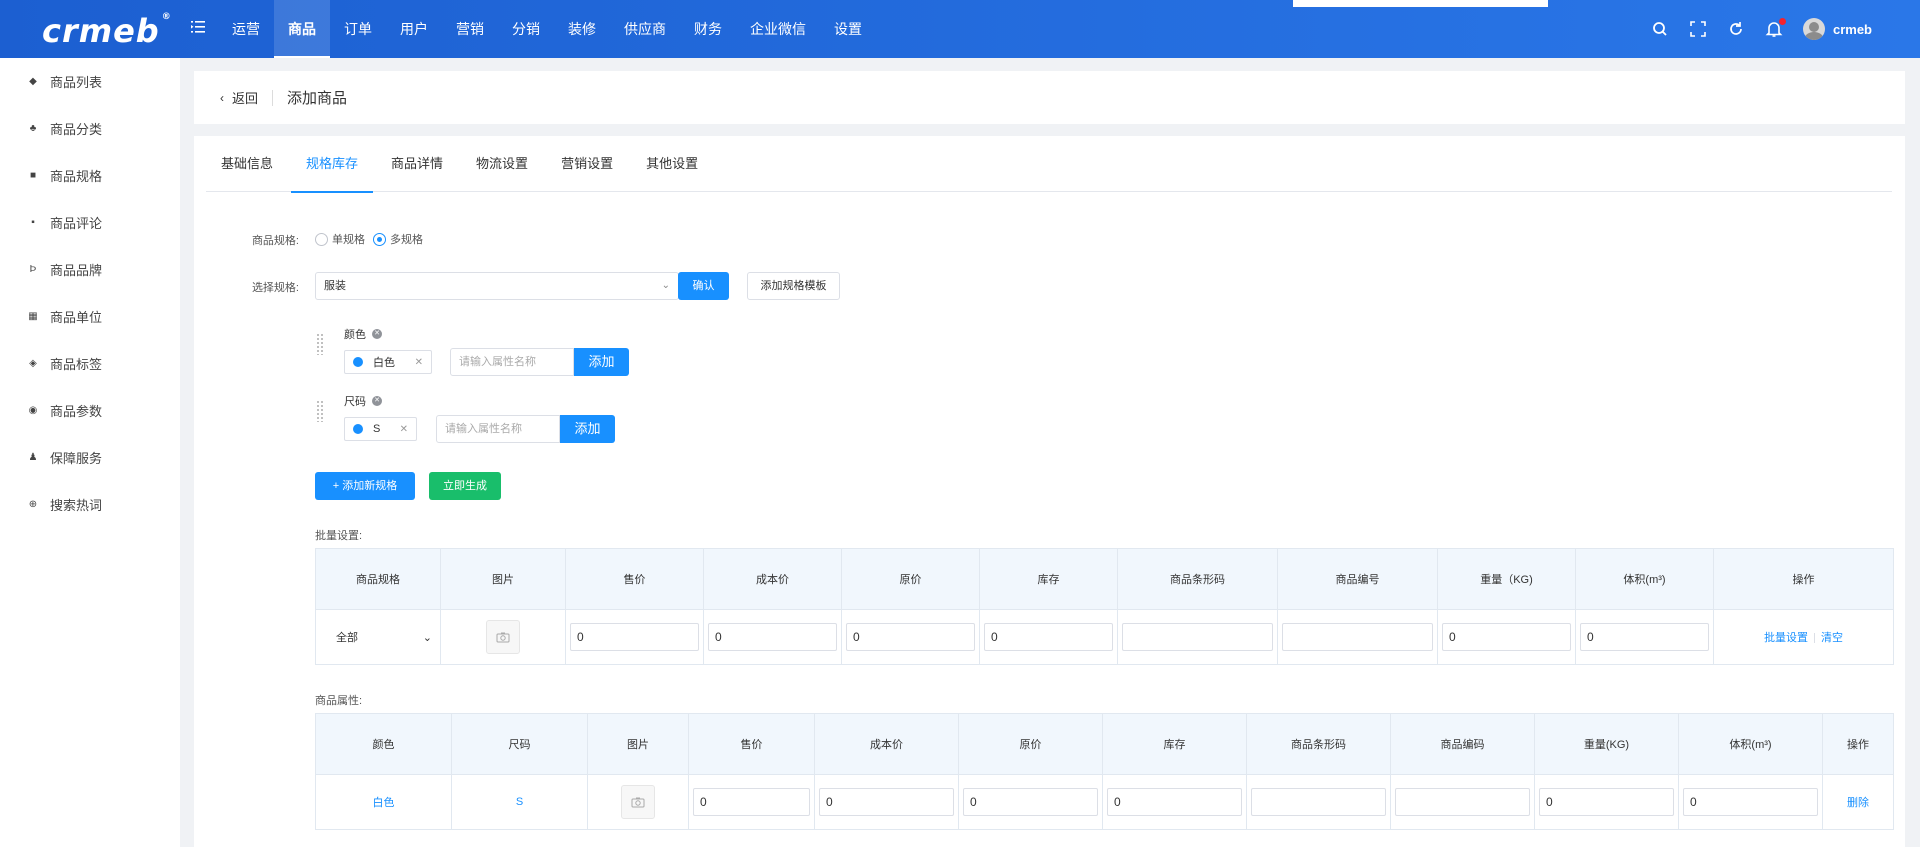 The width and height of the screenshot is (1920, 847). What do you see at coordinates (772, 637) in the screenshot?
I see `batch-cost-input: 0` at bounding box center [772, 637].